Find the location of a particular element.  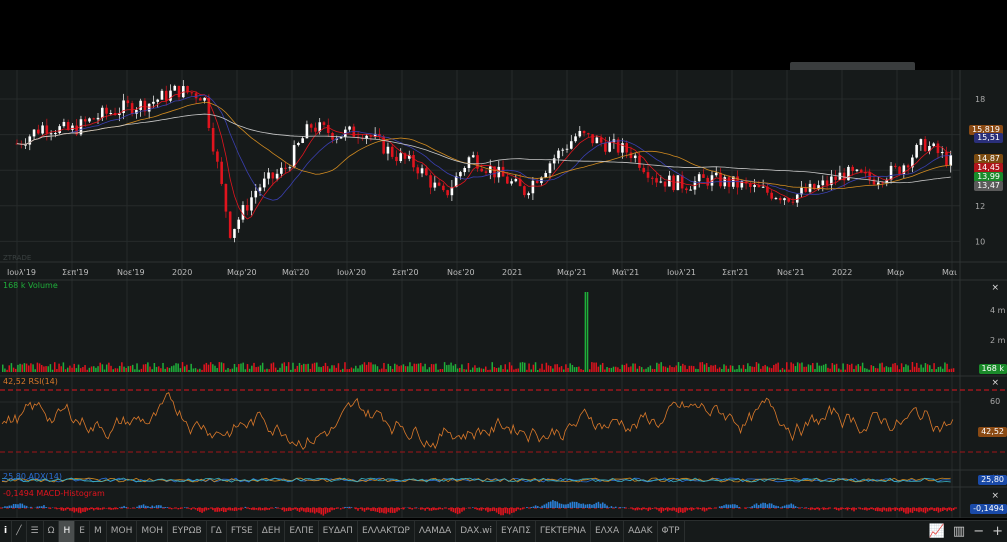

toolbar-symbol: ΦΤΡ is located at coordinates (671, 531).